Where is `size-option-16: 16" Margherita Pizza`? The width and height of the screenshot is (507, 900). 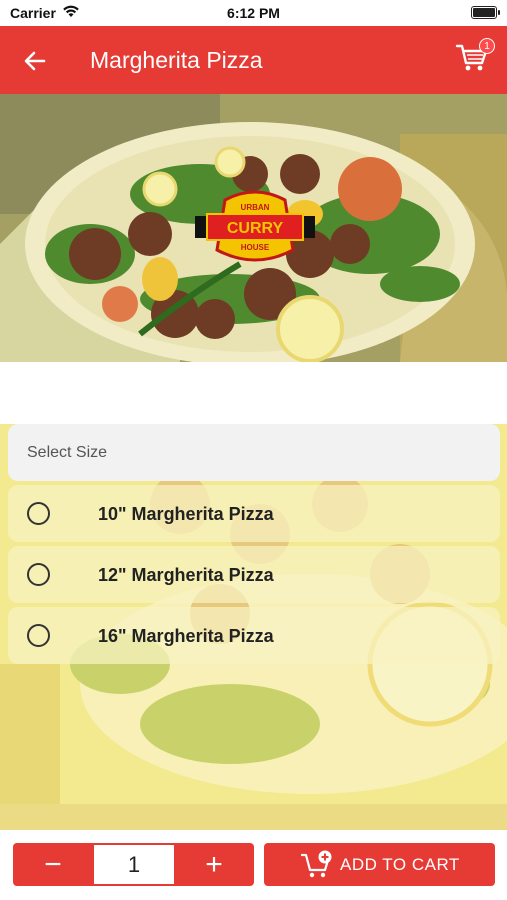 size-option-16: 16" Margherita Pizza is located at coordinates (254, 635).